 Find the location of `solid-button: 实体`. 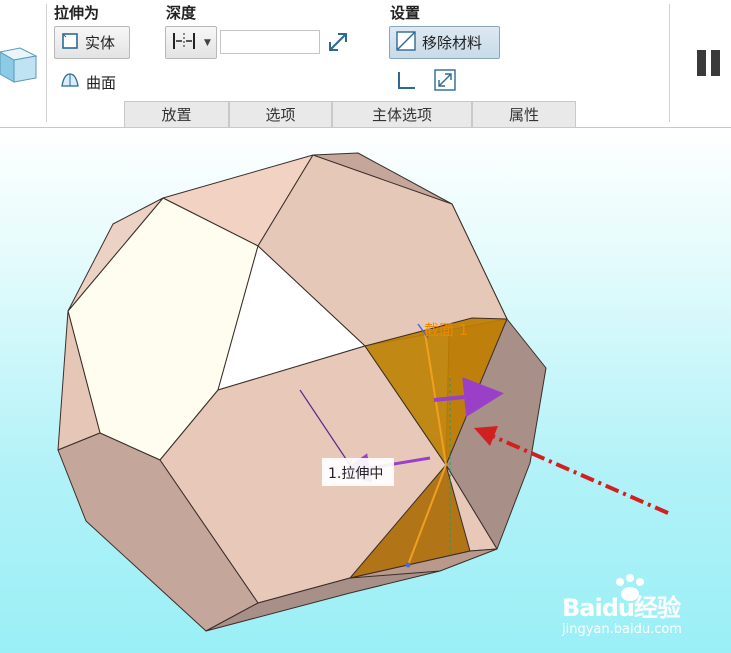

solid-button: 实体 is located at coordinates (92, 42).